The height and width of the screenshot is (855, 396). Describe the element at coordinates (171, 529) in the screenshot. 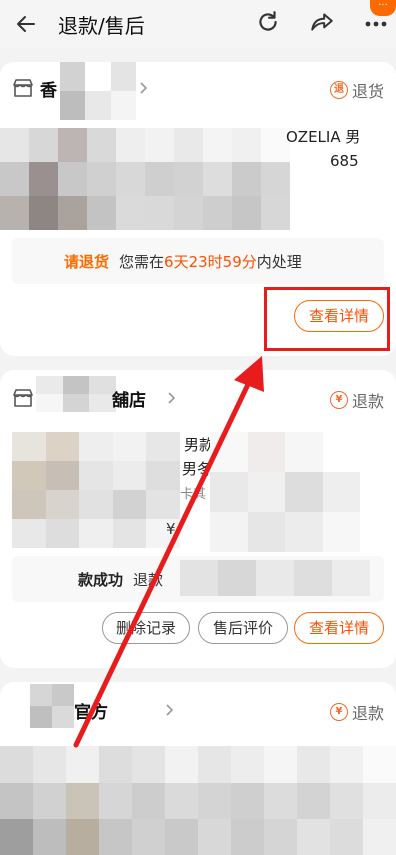

I see `product-price: ¥` at that location.